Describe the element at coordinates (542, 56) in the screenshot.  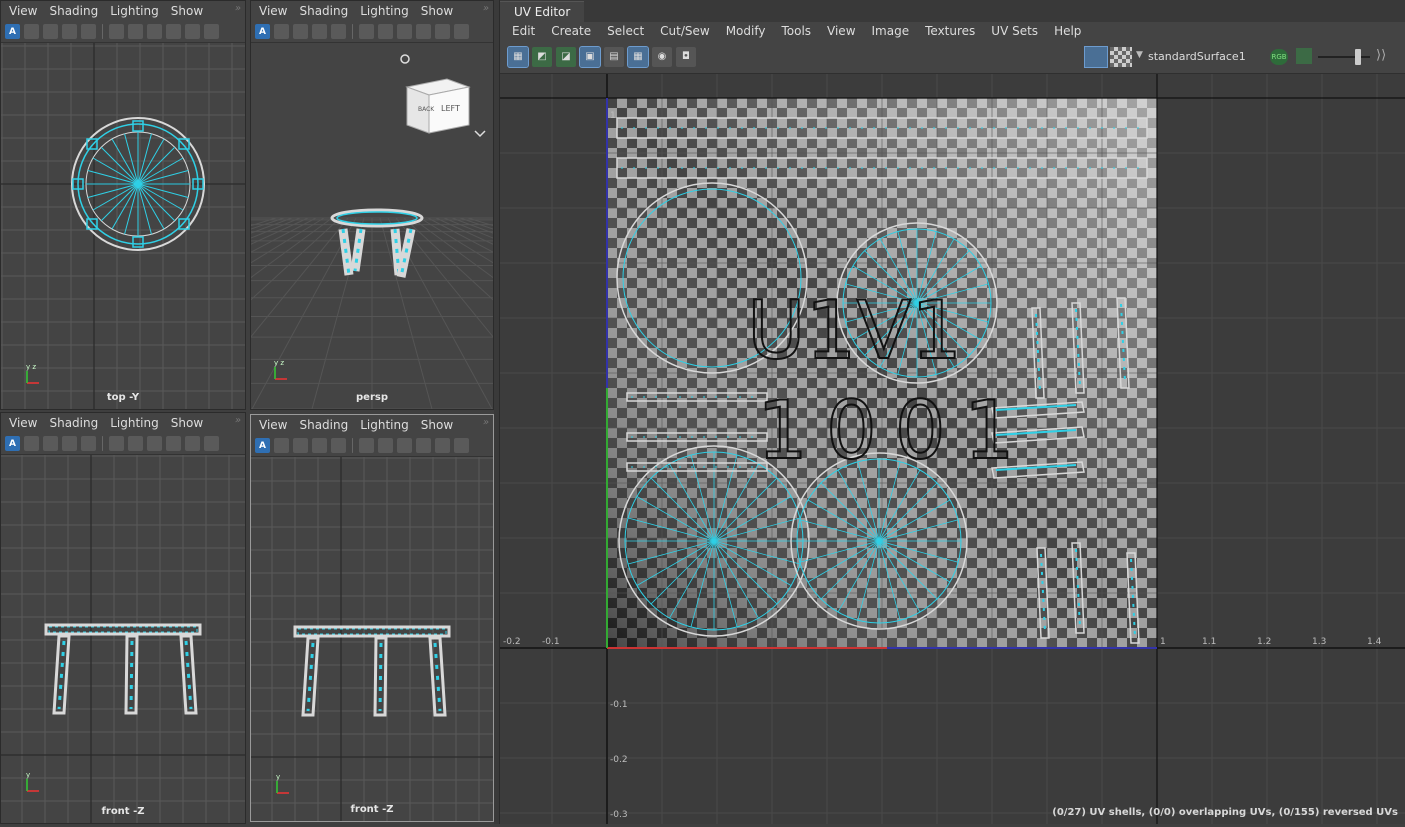
I see `frontface-icon: ◩` at that location.